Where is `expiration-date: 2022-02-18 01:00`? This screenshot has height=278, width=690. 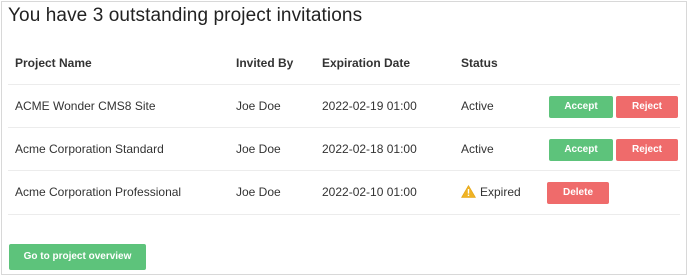
expiration-date: 2022-02-18 01:00 is located at coordinates (369, 149).